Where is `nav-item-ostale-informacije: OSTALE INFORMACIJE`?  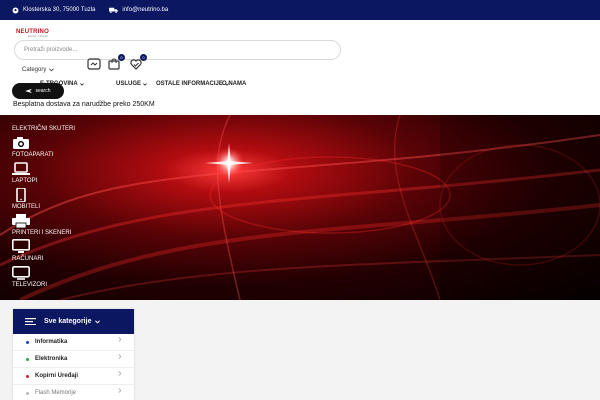
nav-item-ostale-informacije: OSTALE INFORMACIJE is located at coordinates (192, 84).